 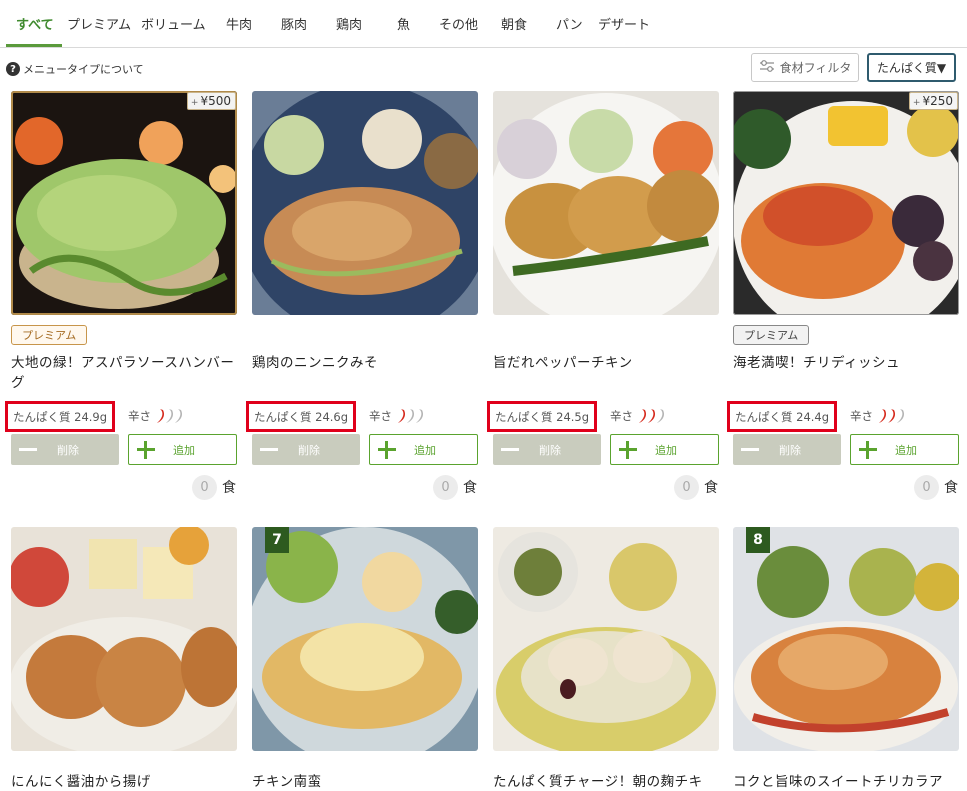 I want to click on protein-value: たんぱく質 24.4g, so click(x=782, y=416).